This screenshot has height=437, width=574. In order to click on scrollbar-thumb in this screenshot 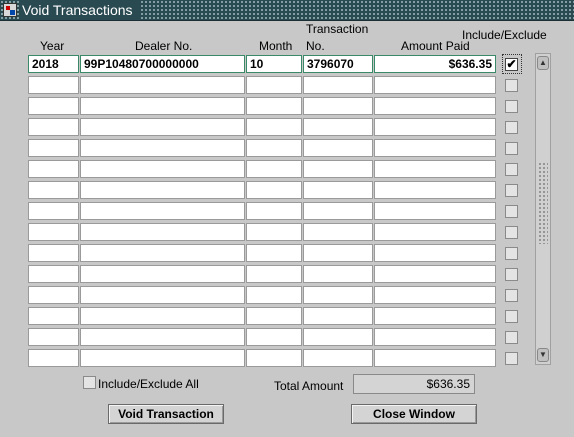, I will do `click(543, 203)`.